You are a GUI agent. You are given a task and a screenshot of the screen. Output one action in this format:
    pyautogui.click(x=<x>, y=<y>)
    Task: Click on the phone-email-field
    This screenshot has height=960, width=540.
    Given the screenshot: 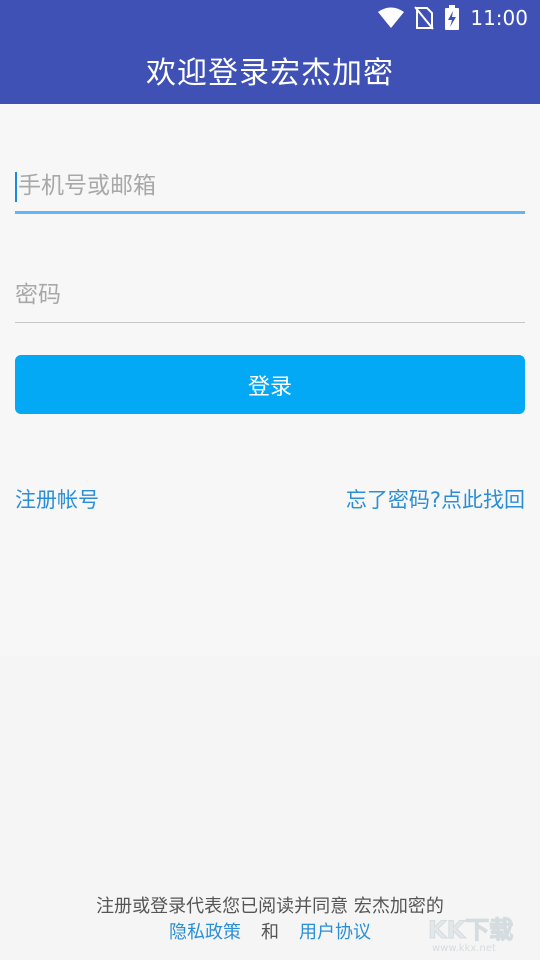 What is the action you would take?
    pyautogui.click(x=271, y=186)
    